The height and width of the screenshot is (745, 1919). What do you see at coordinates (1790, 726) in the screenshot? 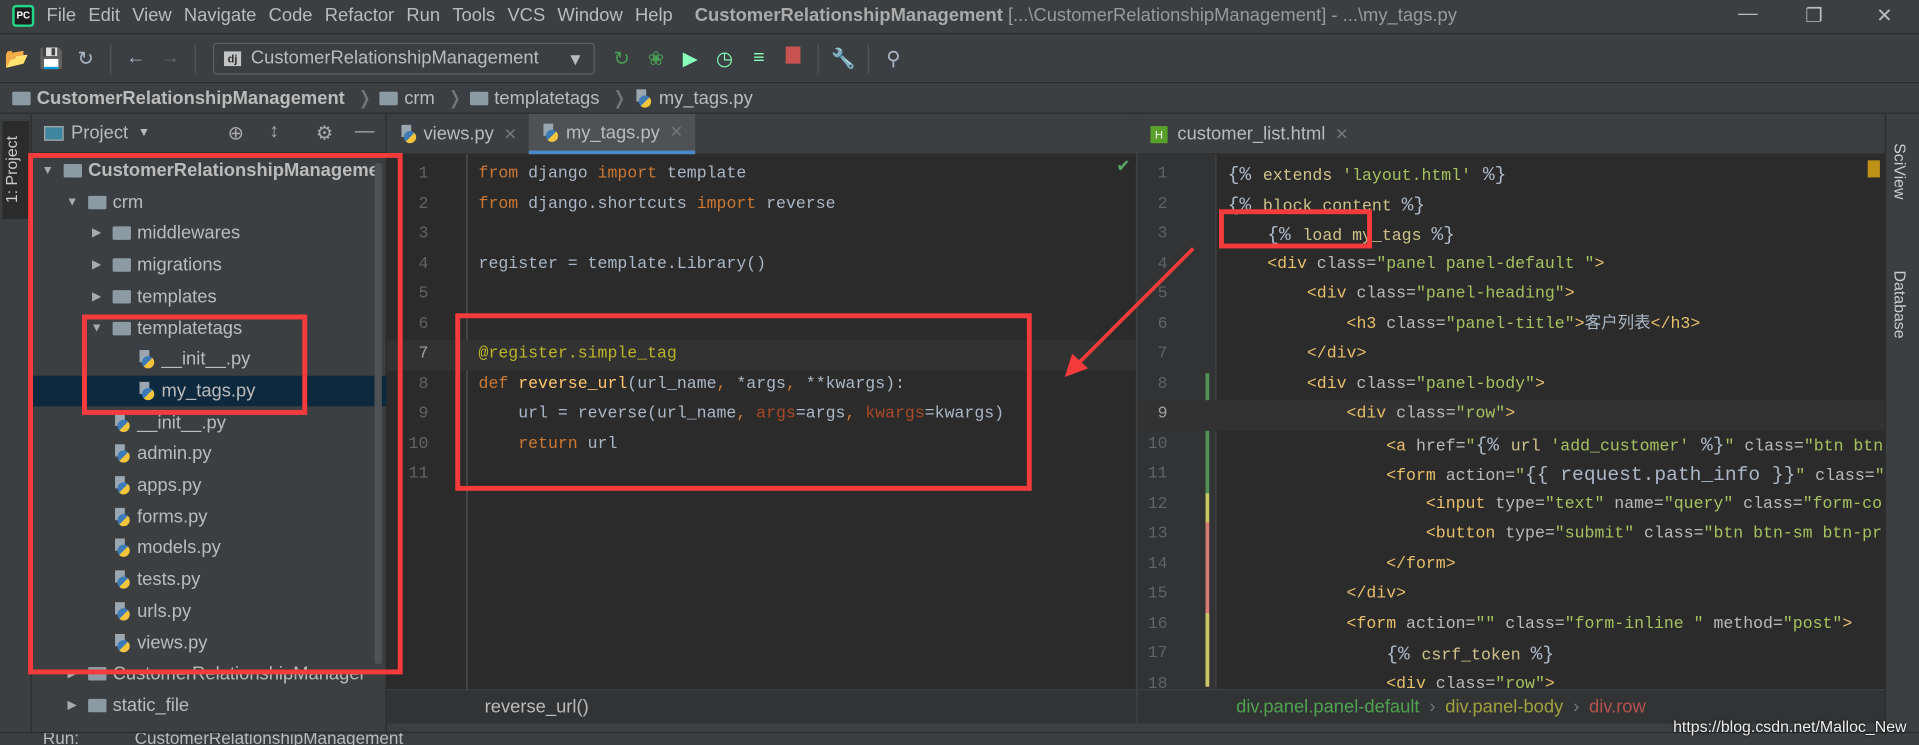
I see `watermark: https://blog.csdn.net/Malloc_New` at bounding box center [1790, 726].